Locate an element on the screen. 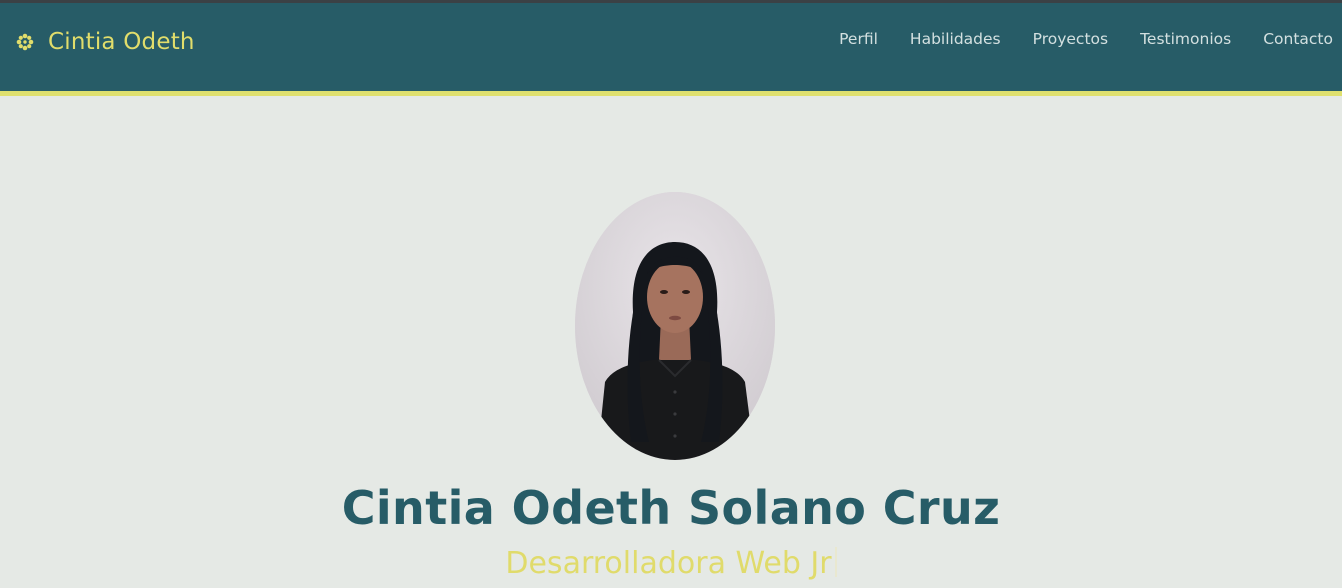 The width and height of the screenshot is (1342, 588). brand-name: Cintia Odeth is located at coordinates (121, 42).